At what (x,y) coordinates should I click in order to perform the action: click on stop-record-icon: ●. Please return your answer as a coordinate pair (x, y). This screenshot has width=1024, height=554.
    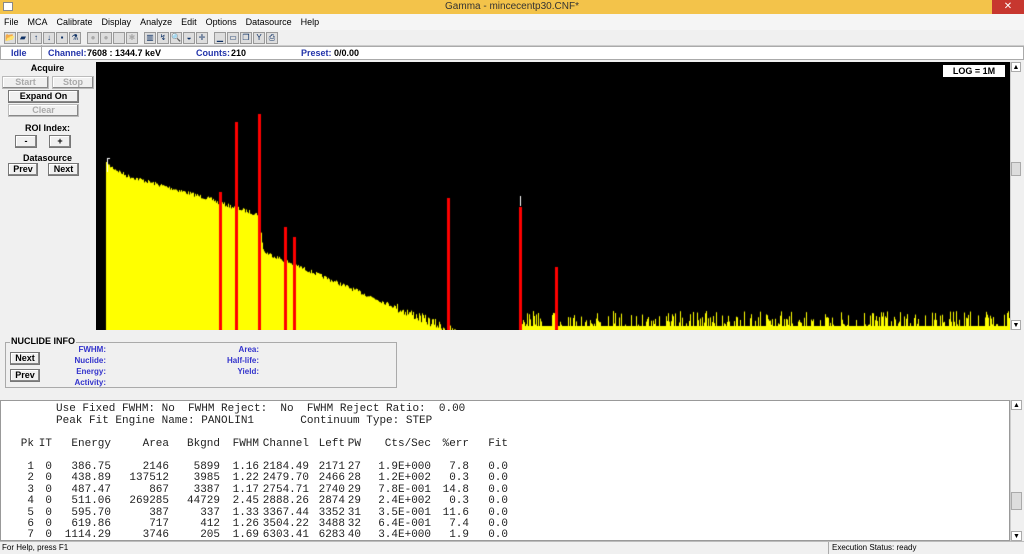
    Looking at the image, I should click on (106, 37).